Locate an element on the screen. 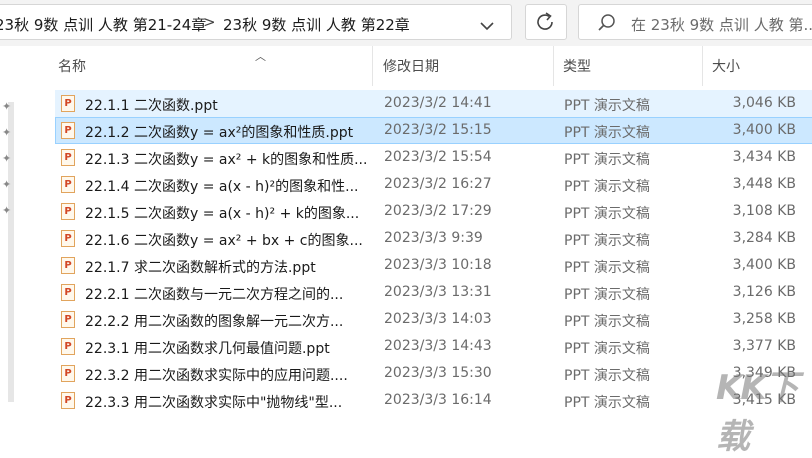 The image size is (812, 458). sort-up-icon: ︿ is located at coordinates (260, 56).